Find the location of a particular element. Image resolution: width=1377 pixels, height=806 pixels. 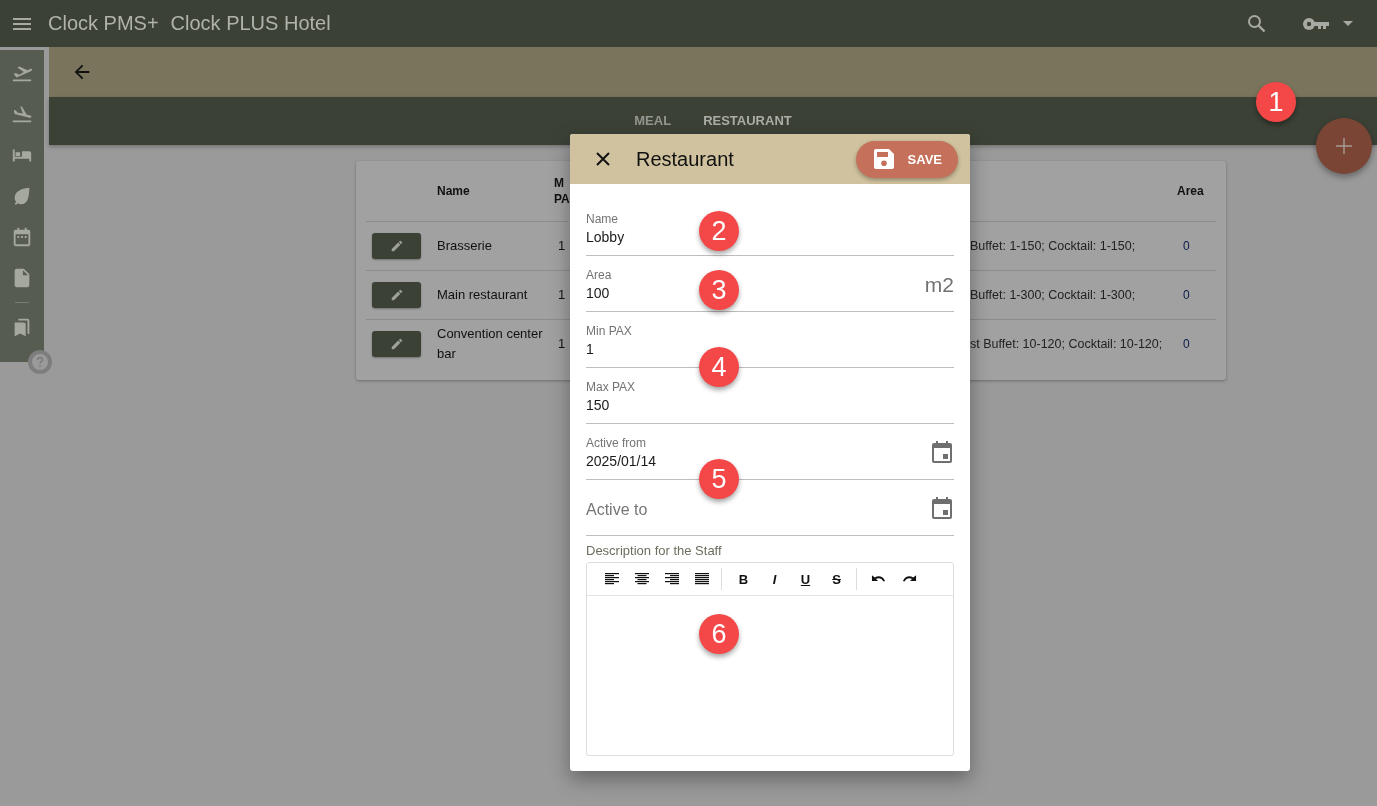

field-placeholder: Active to is located at coordinates (617, 509).